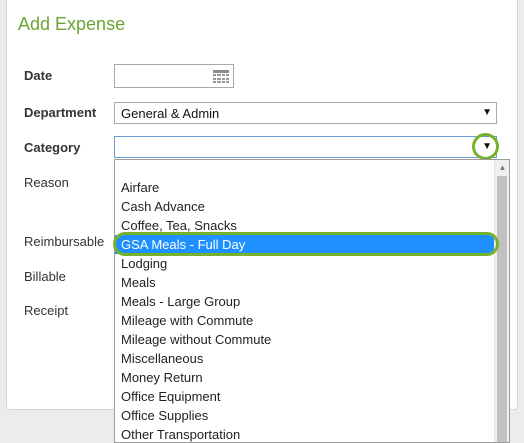  Describe the element at coordinates (305, 113) in the screenshot. I see `department-select: General & Admin ▼` at that location.